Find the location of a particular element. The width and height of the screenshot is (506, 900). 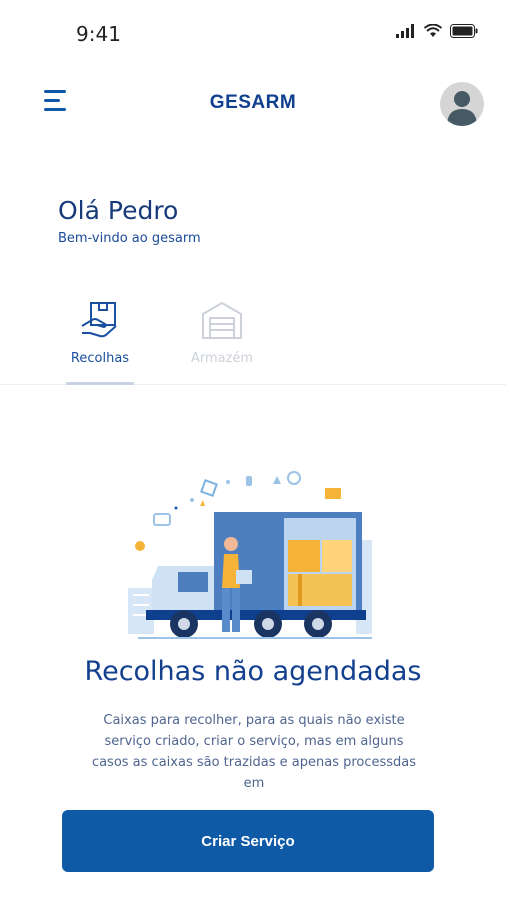

greeting-title: Olá Pedro is located at coordinates (118, 210).